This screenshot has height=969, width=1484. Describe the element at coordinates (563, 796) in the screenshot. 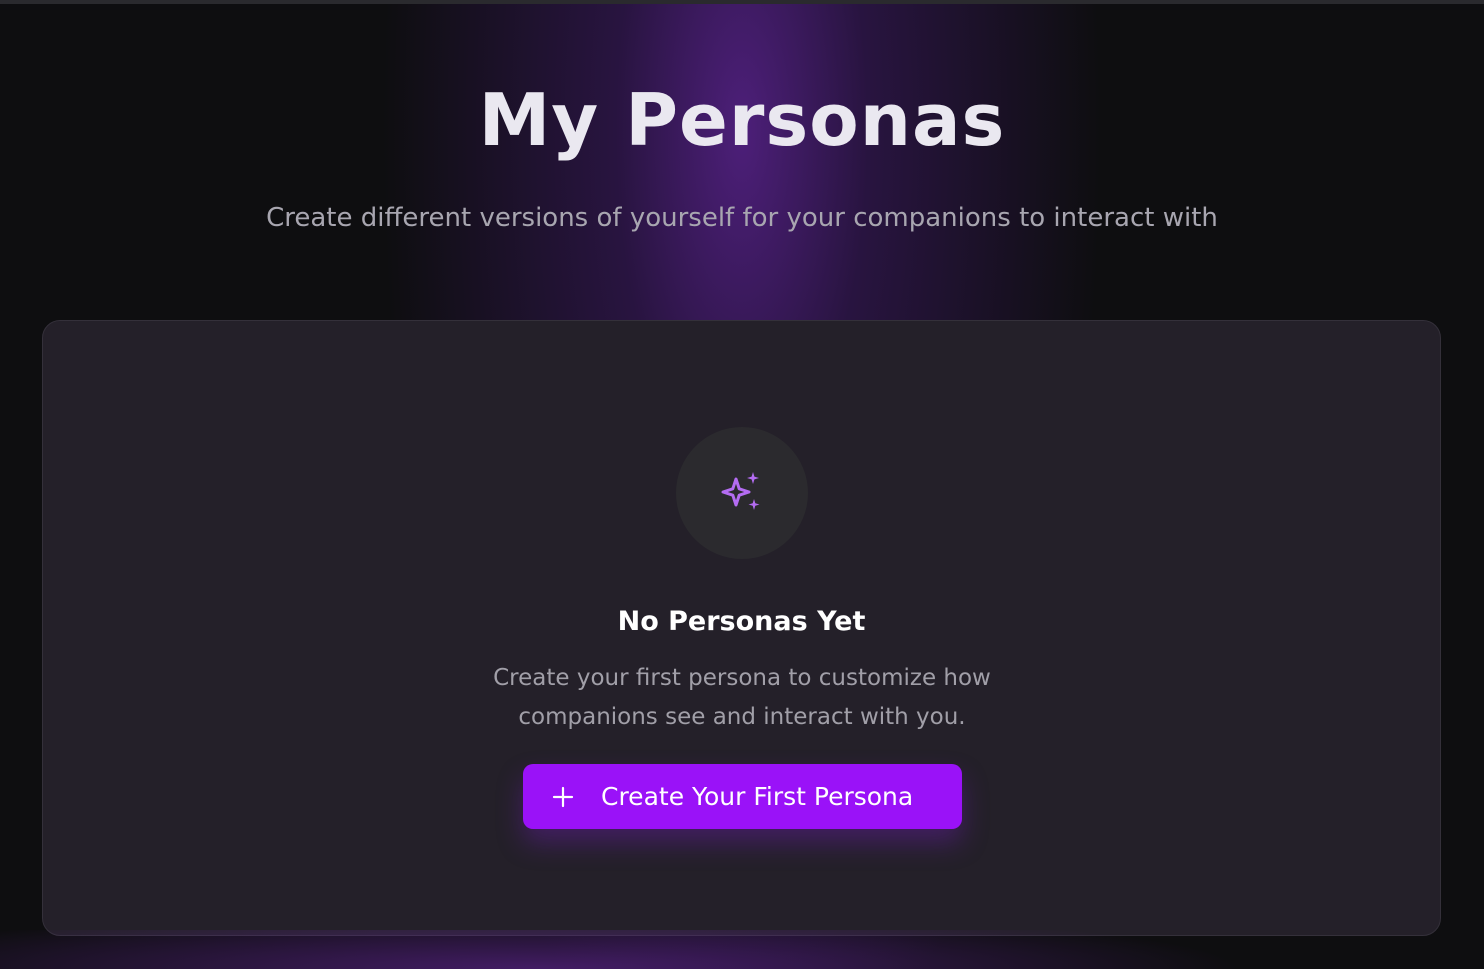

I see `plus-icon` at that location.